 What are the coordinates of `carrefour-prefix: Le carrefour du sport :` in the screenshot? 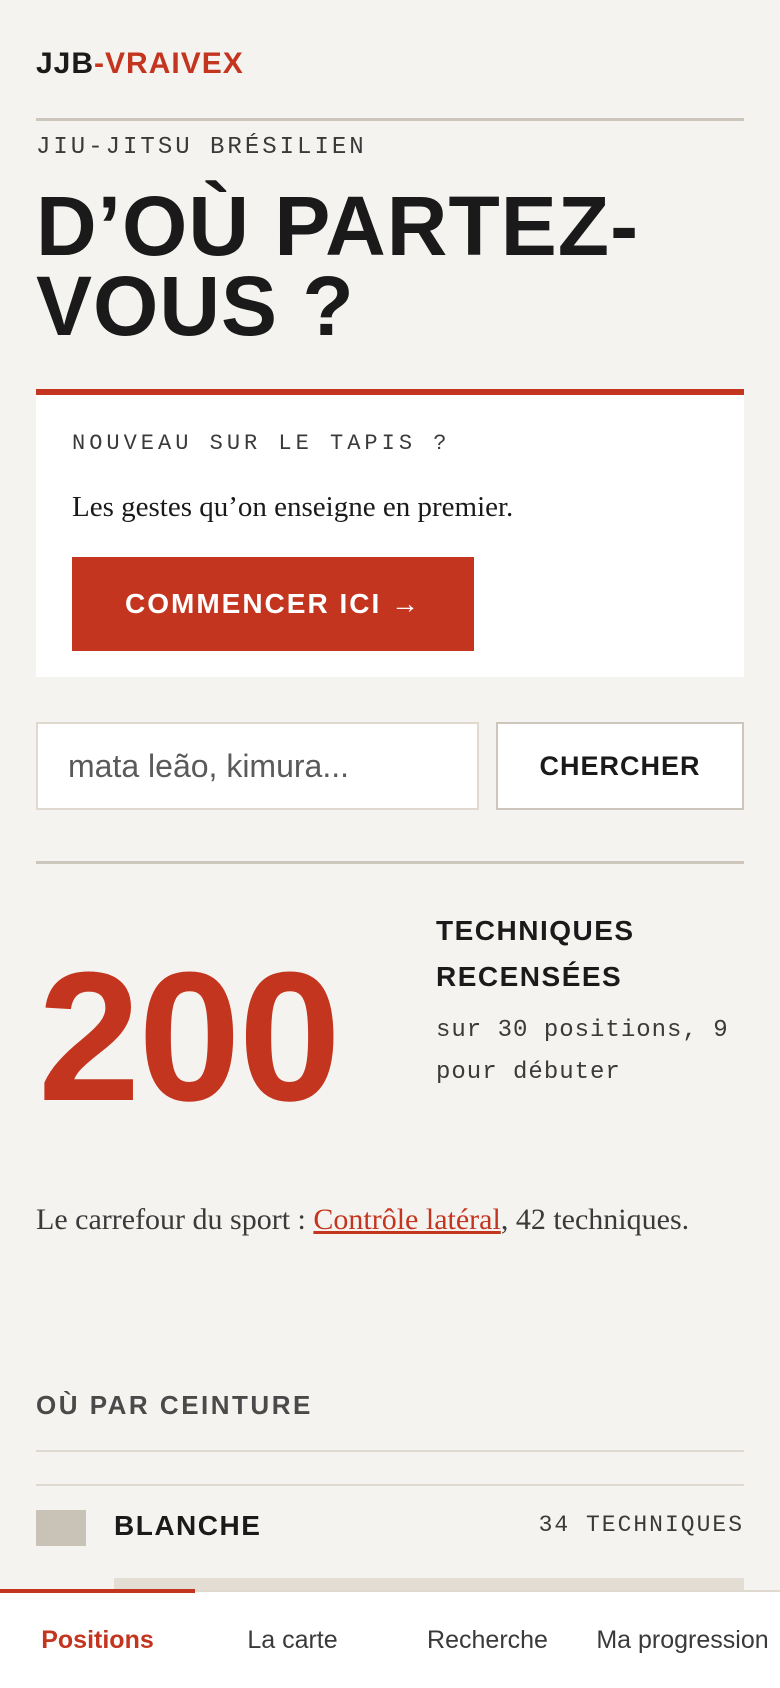 It's located at (175, 1219).